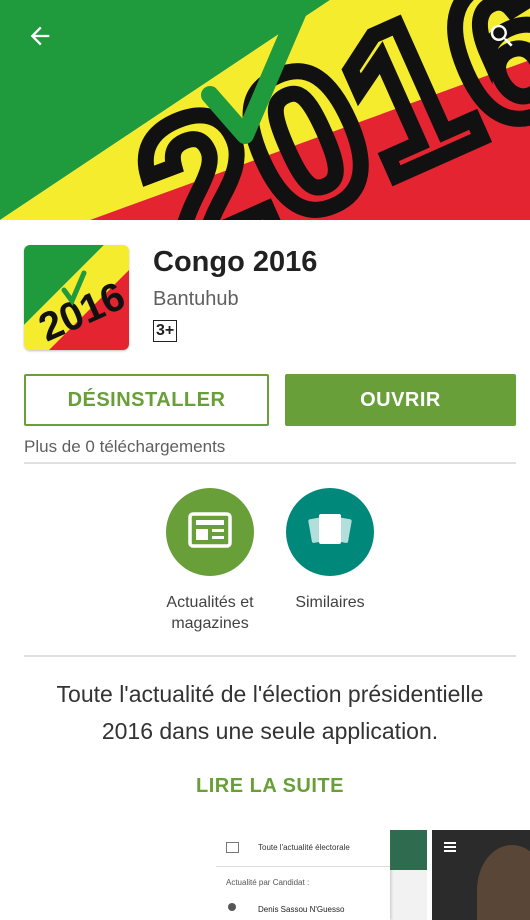  What do you see at coordinates (265, 786) in the screenshot?
I see `read-more-link: LIRE LA SUITE` at bounding box center [265, 786].